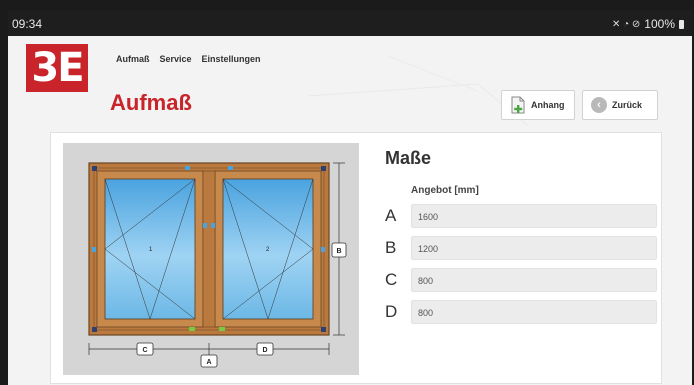 The width and height of the screenshot is (694, 385). I want to click on dimension-row-d: D 800, so click(521, 312).